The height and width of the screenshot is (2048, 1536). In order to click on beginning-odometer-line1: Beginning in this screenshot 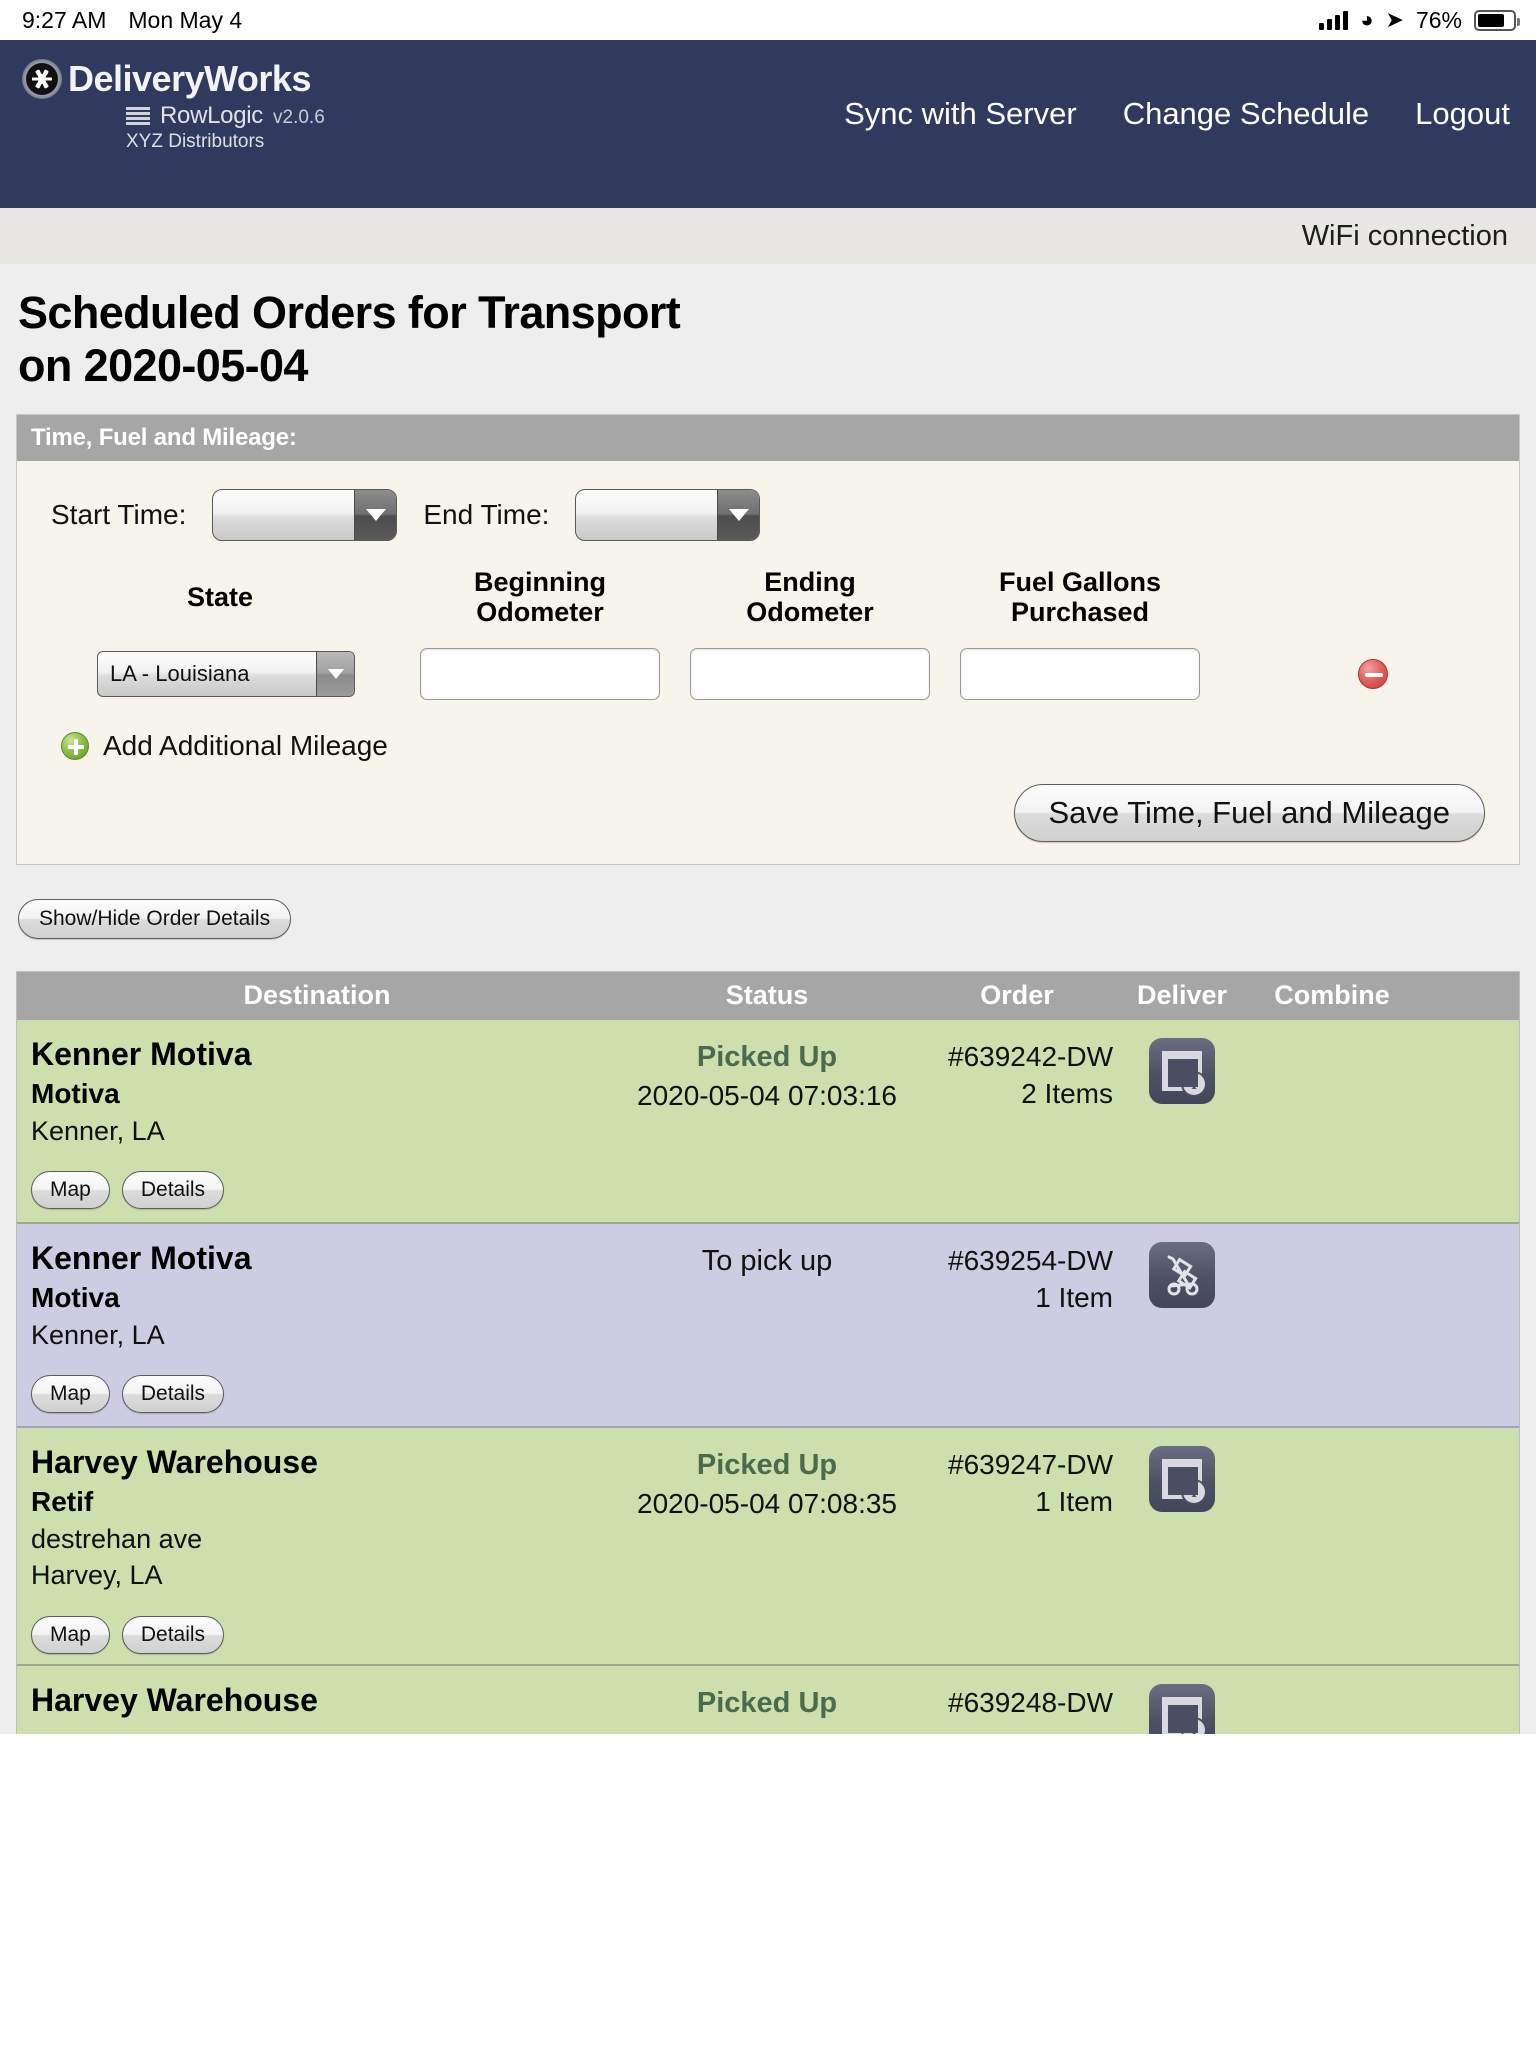, I will do `click(540, 582)`.